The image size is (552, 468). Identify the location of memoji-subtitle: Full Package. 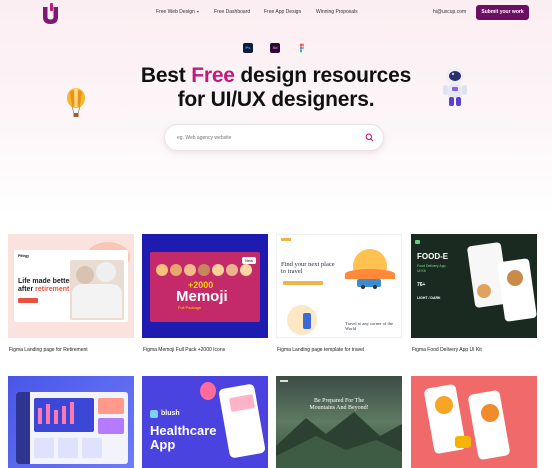
(190, 307).